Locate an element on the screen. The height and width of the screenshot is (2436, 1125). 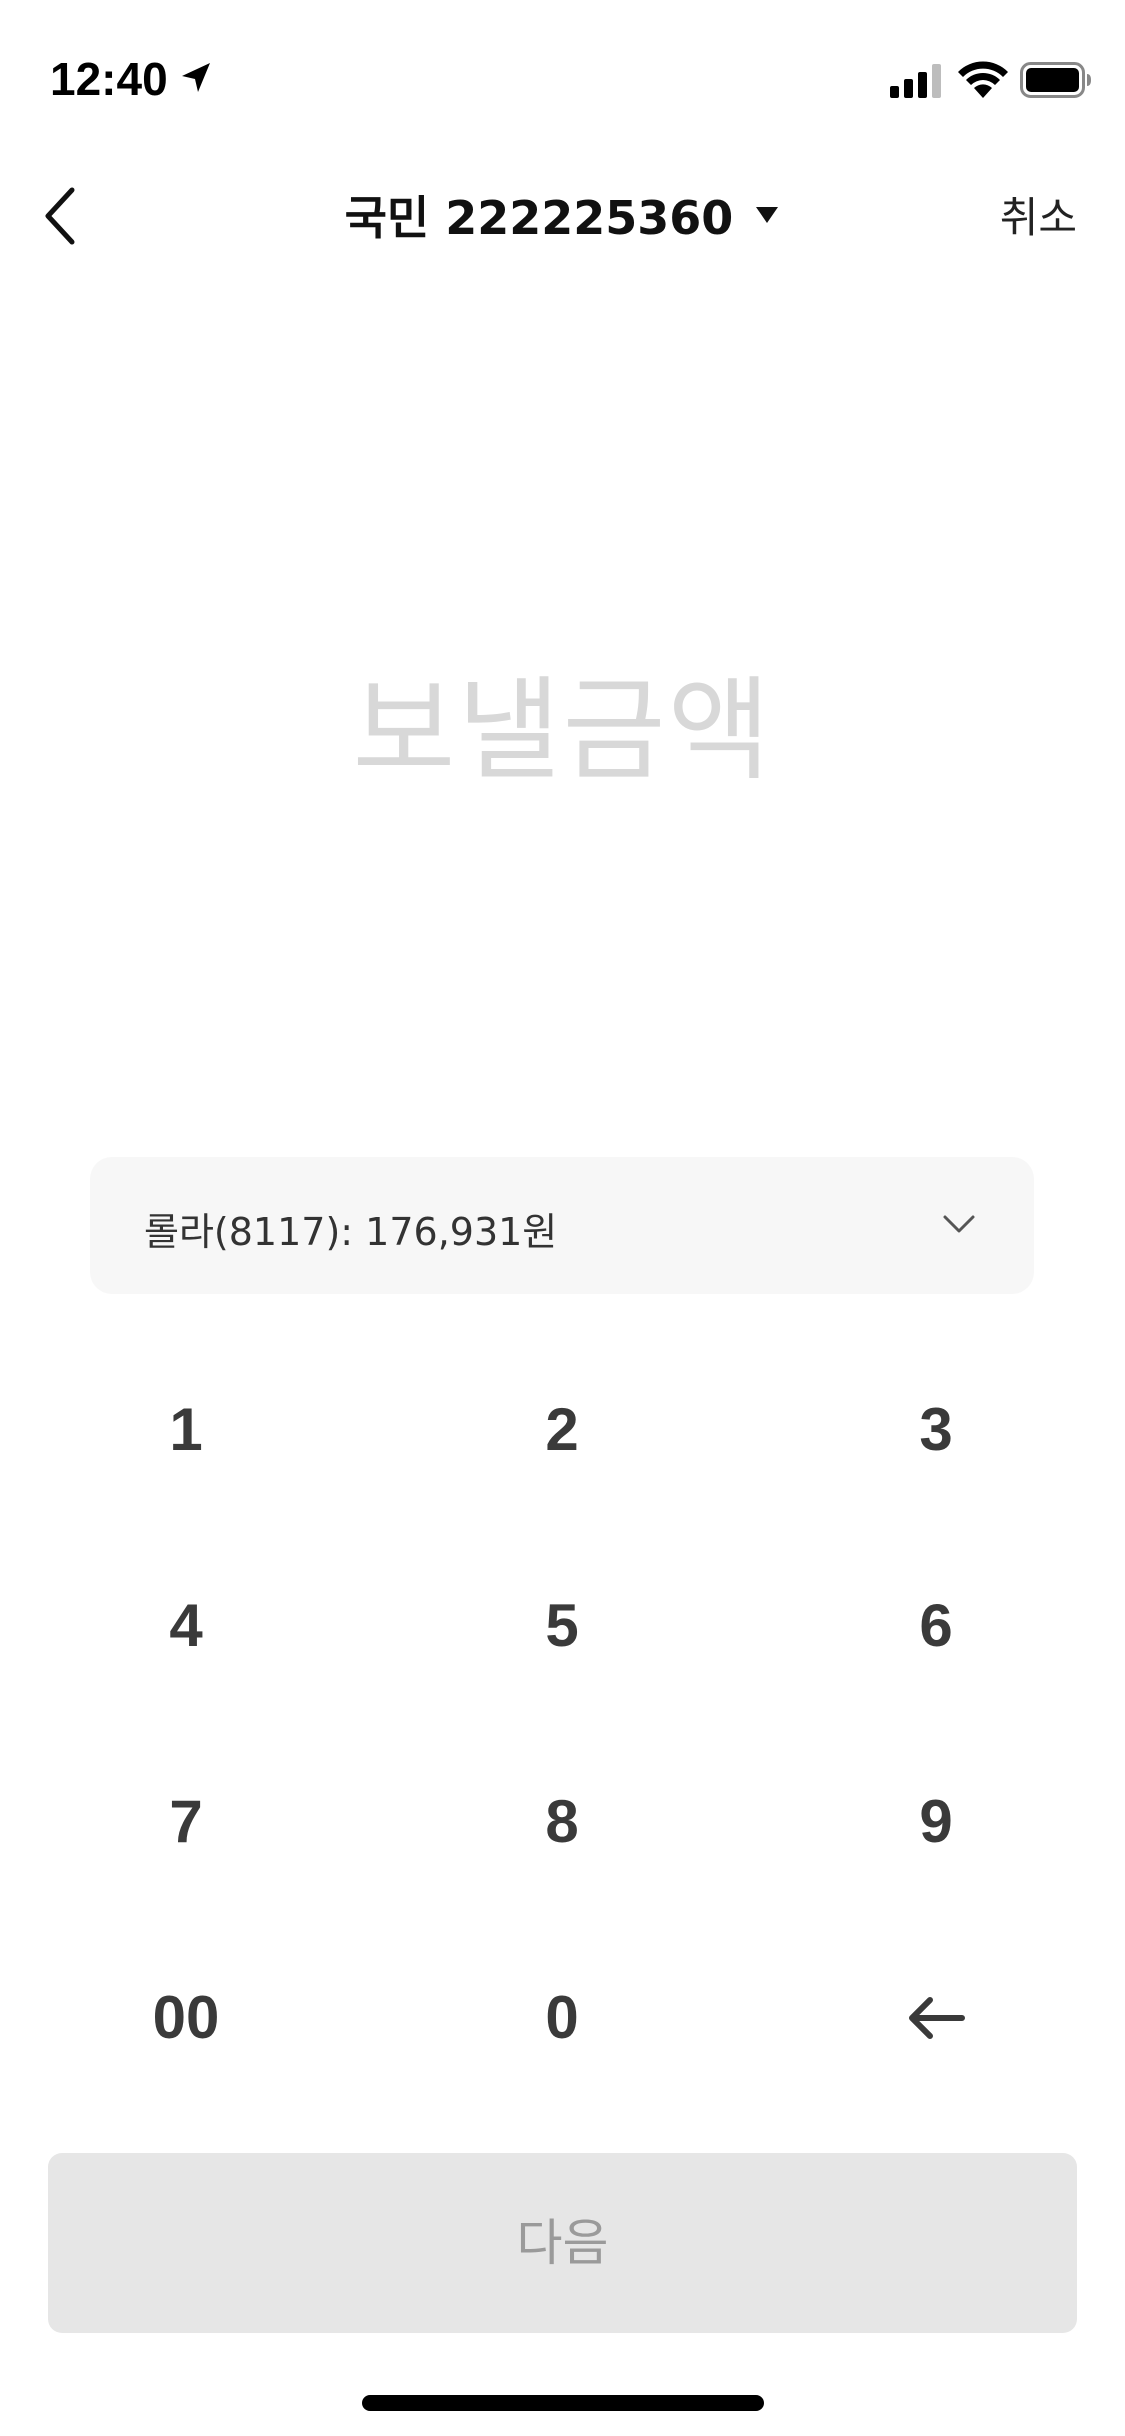
key-5: 5 is located at coordinates (562, 1626).